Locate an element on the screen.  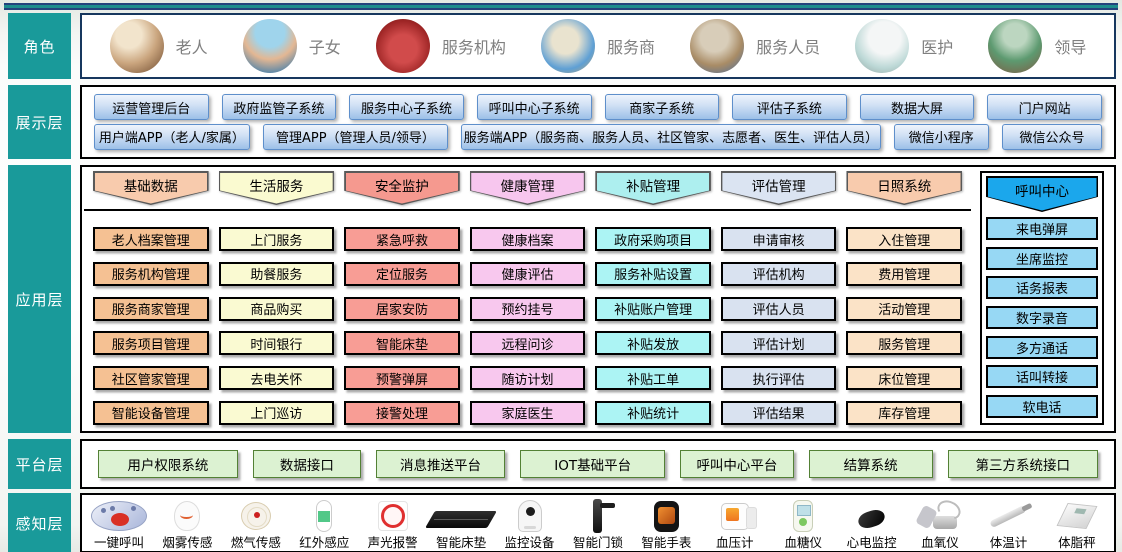
app-module: 服务管理 is located at coordinates (904, 343).